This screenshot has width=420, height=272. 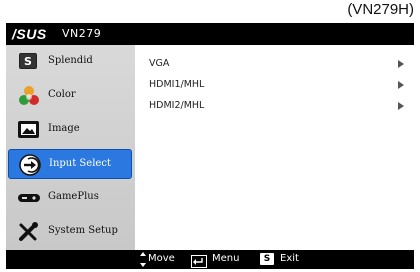 What do you see at coordinates (289, 258) in the screenshot?
I see `exit-label: Exit` at bounding box center [289, 258].